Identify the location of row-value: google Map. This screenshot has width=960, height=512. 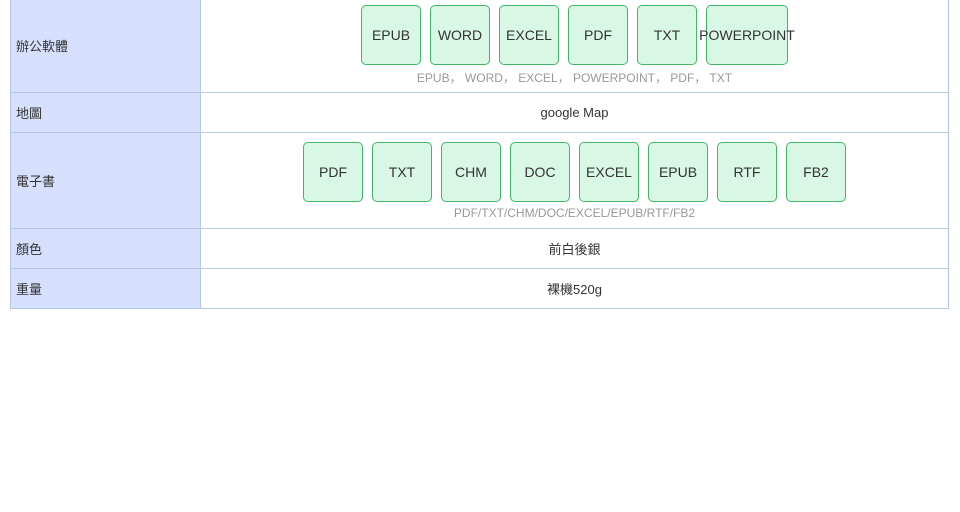
(574, 112).